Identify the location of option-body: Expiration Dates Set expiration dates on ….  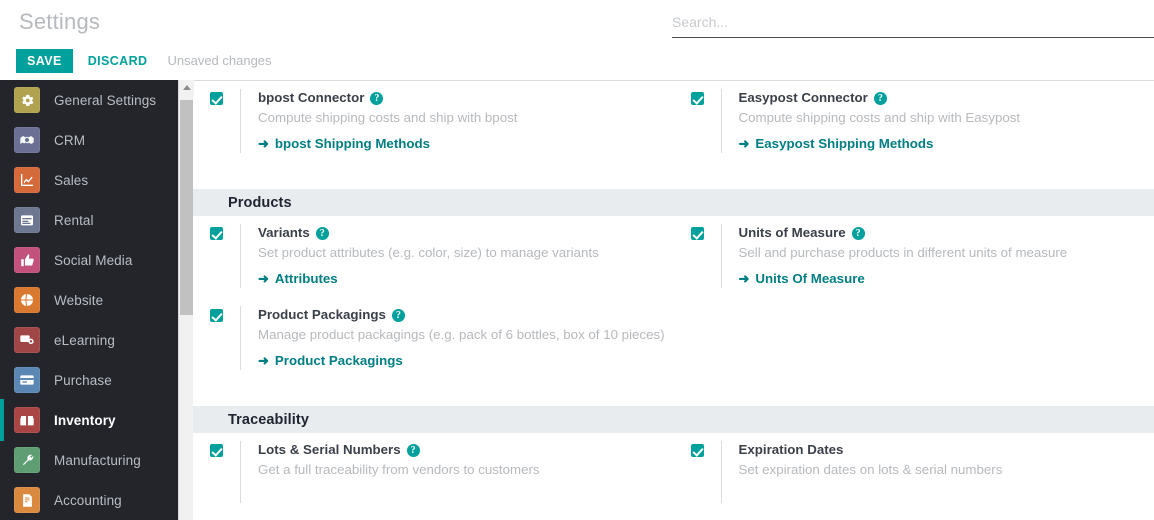
(937, 472).